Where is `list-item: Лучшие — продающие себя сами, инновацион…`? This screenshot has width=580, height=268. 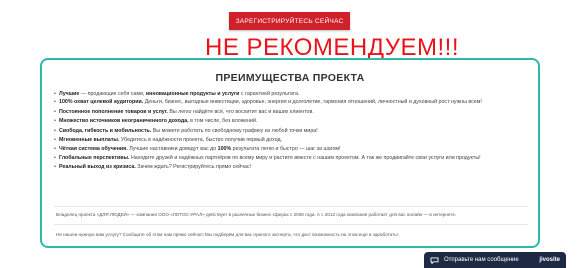
list-item: Лучшие — продающие себя сами, инновацион… is located at coordinates (294, 94).